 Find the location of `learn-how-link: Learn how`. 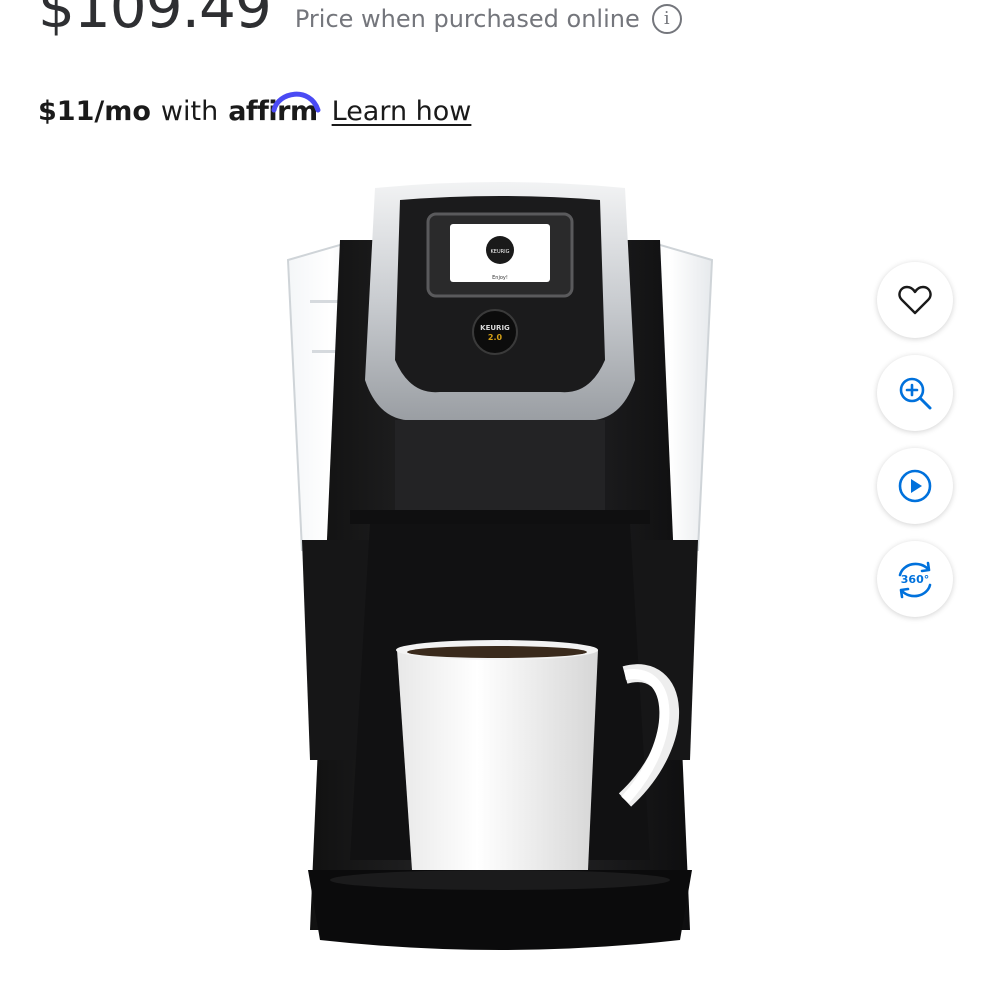

learn-how-link: Learn how is located at coordinates (402, 111).